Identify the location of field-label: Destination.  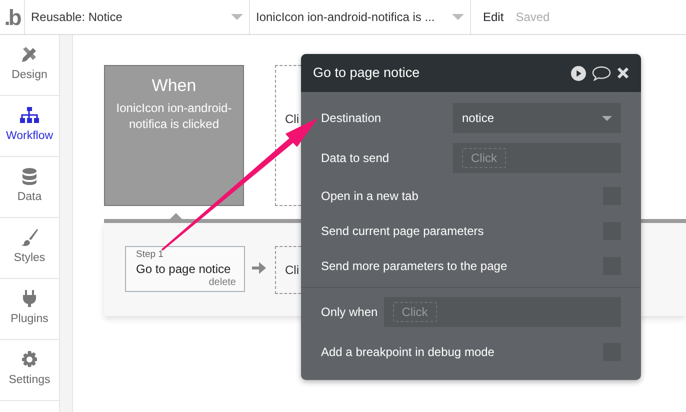
(351, 118).